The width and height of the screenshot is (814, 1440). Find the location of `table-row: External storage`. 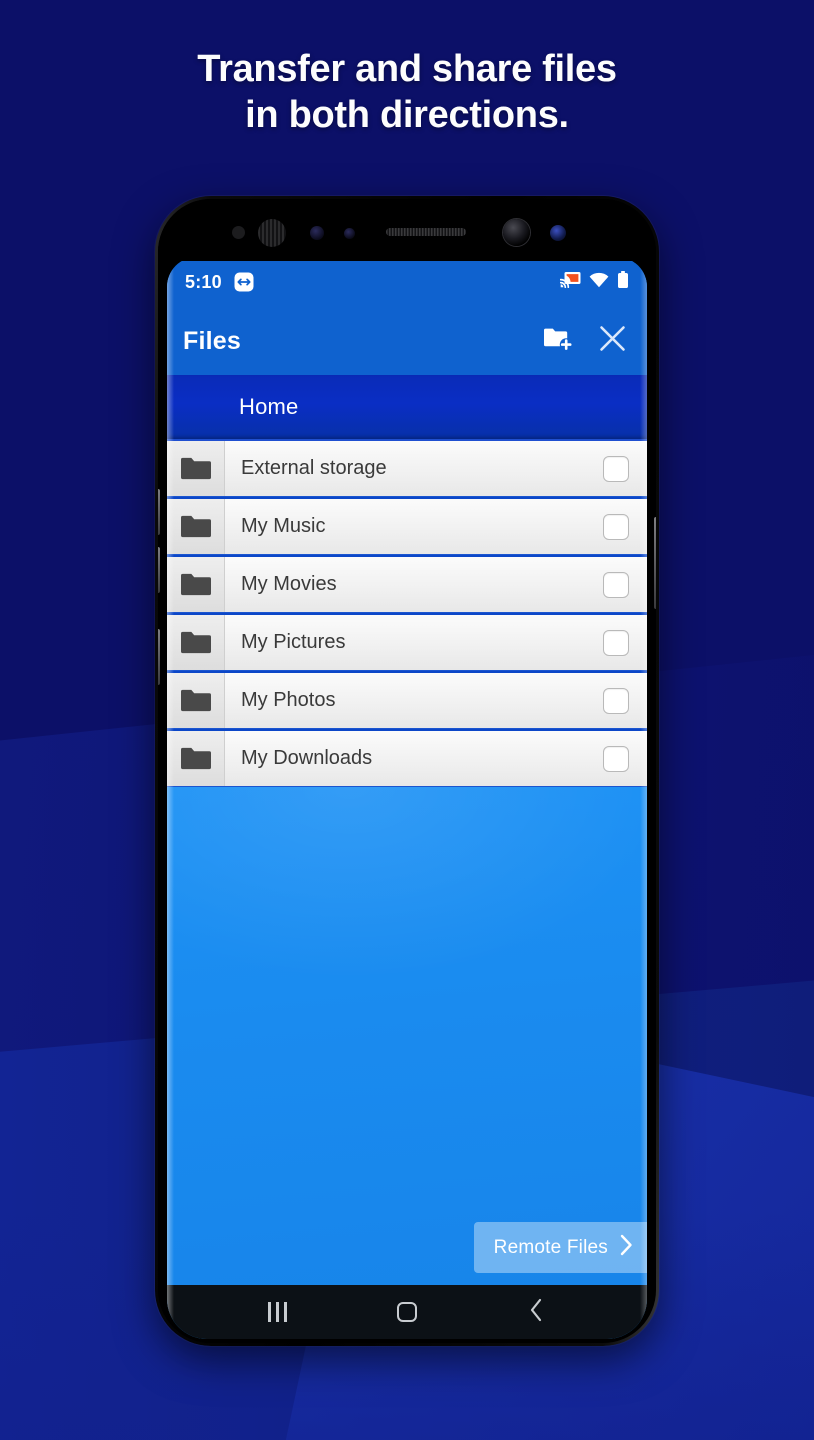

table-row: External storage is located at coordinates (407, 468).